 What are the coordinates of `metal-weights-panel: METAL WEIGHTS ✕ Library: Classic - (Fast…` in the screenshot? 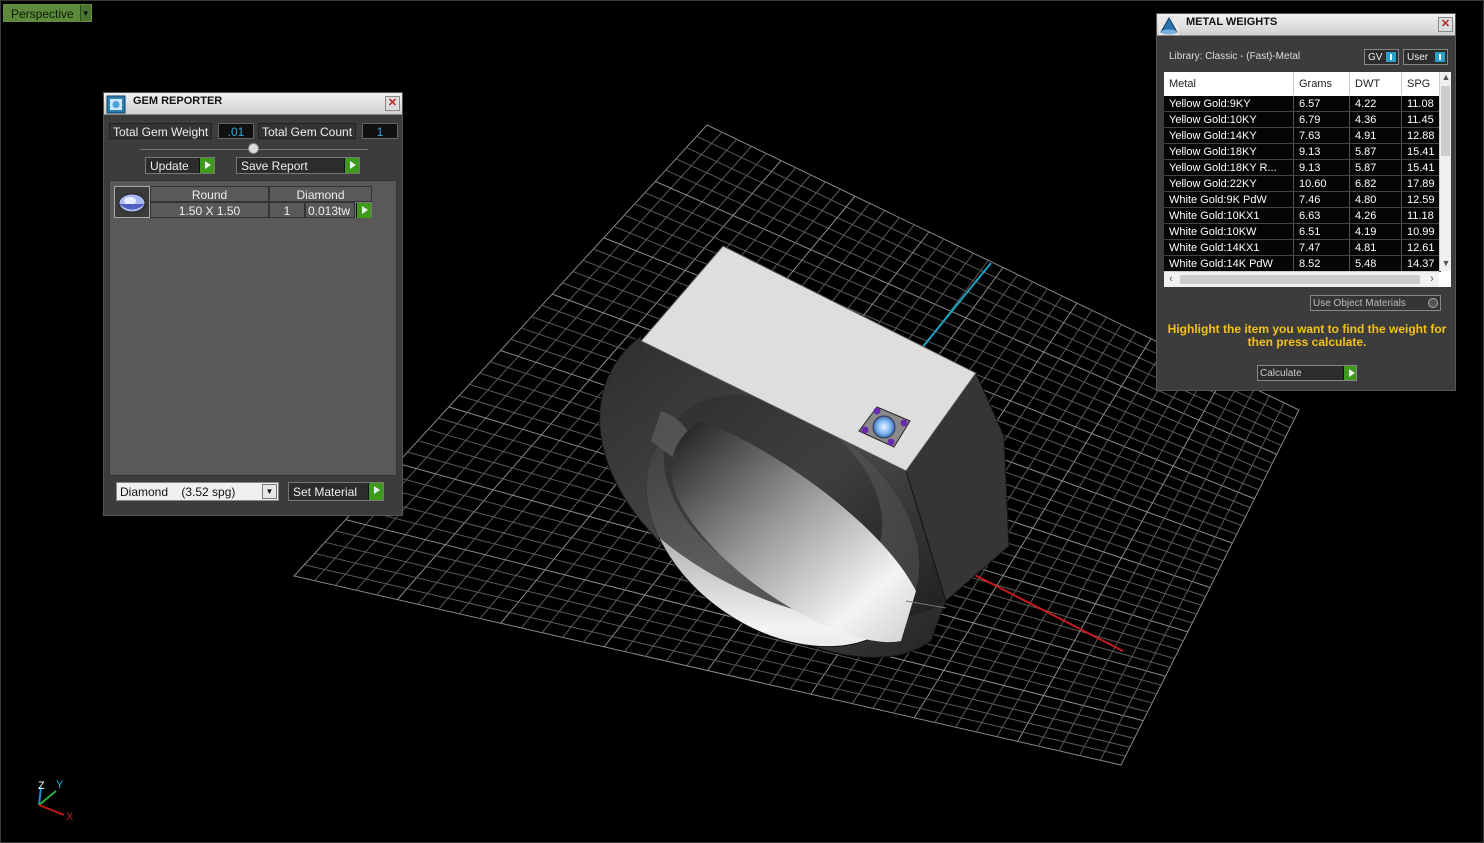 It's located at (1306, 202).